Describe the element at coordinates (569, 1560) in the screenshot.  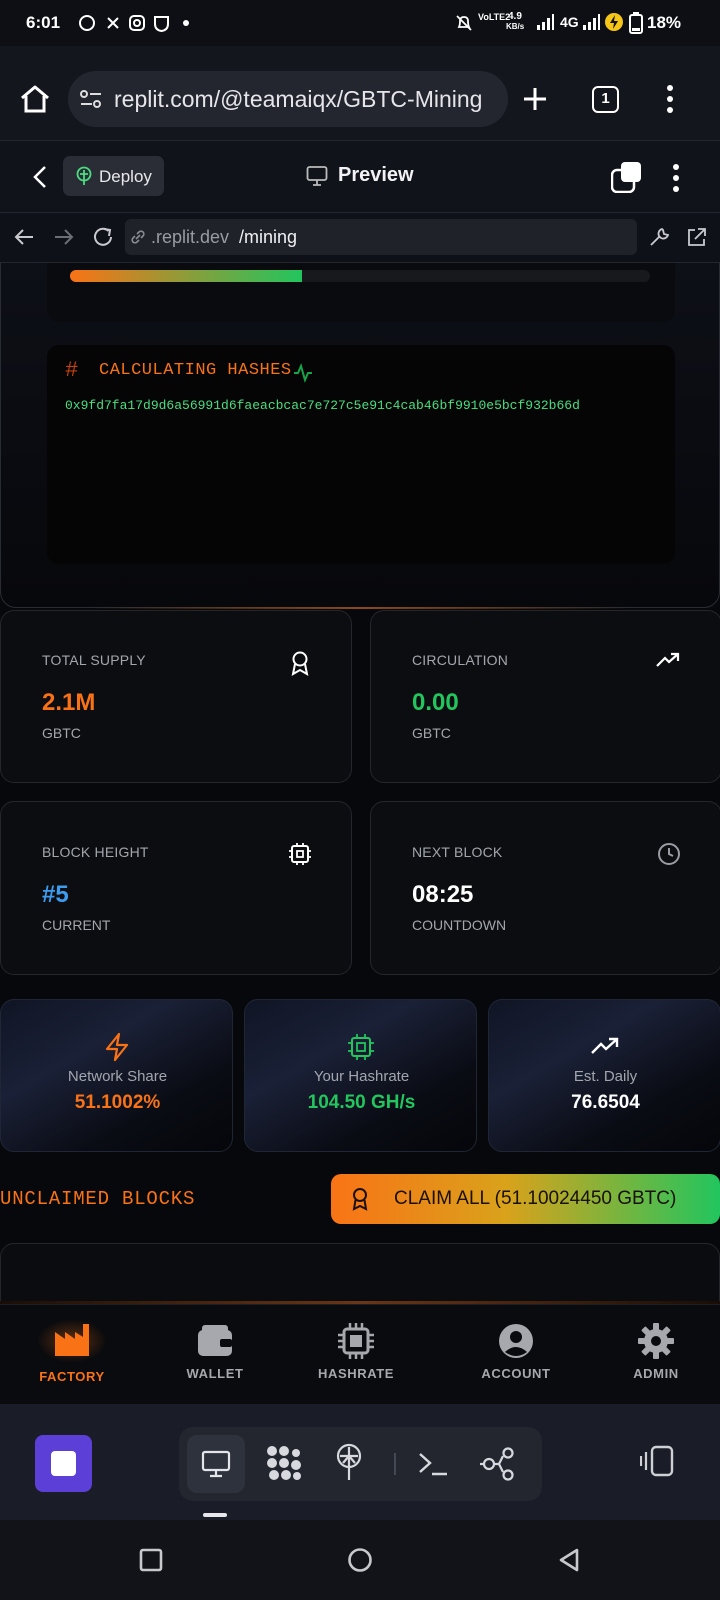
I see `back-nav-icon` at that location.